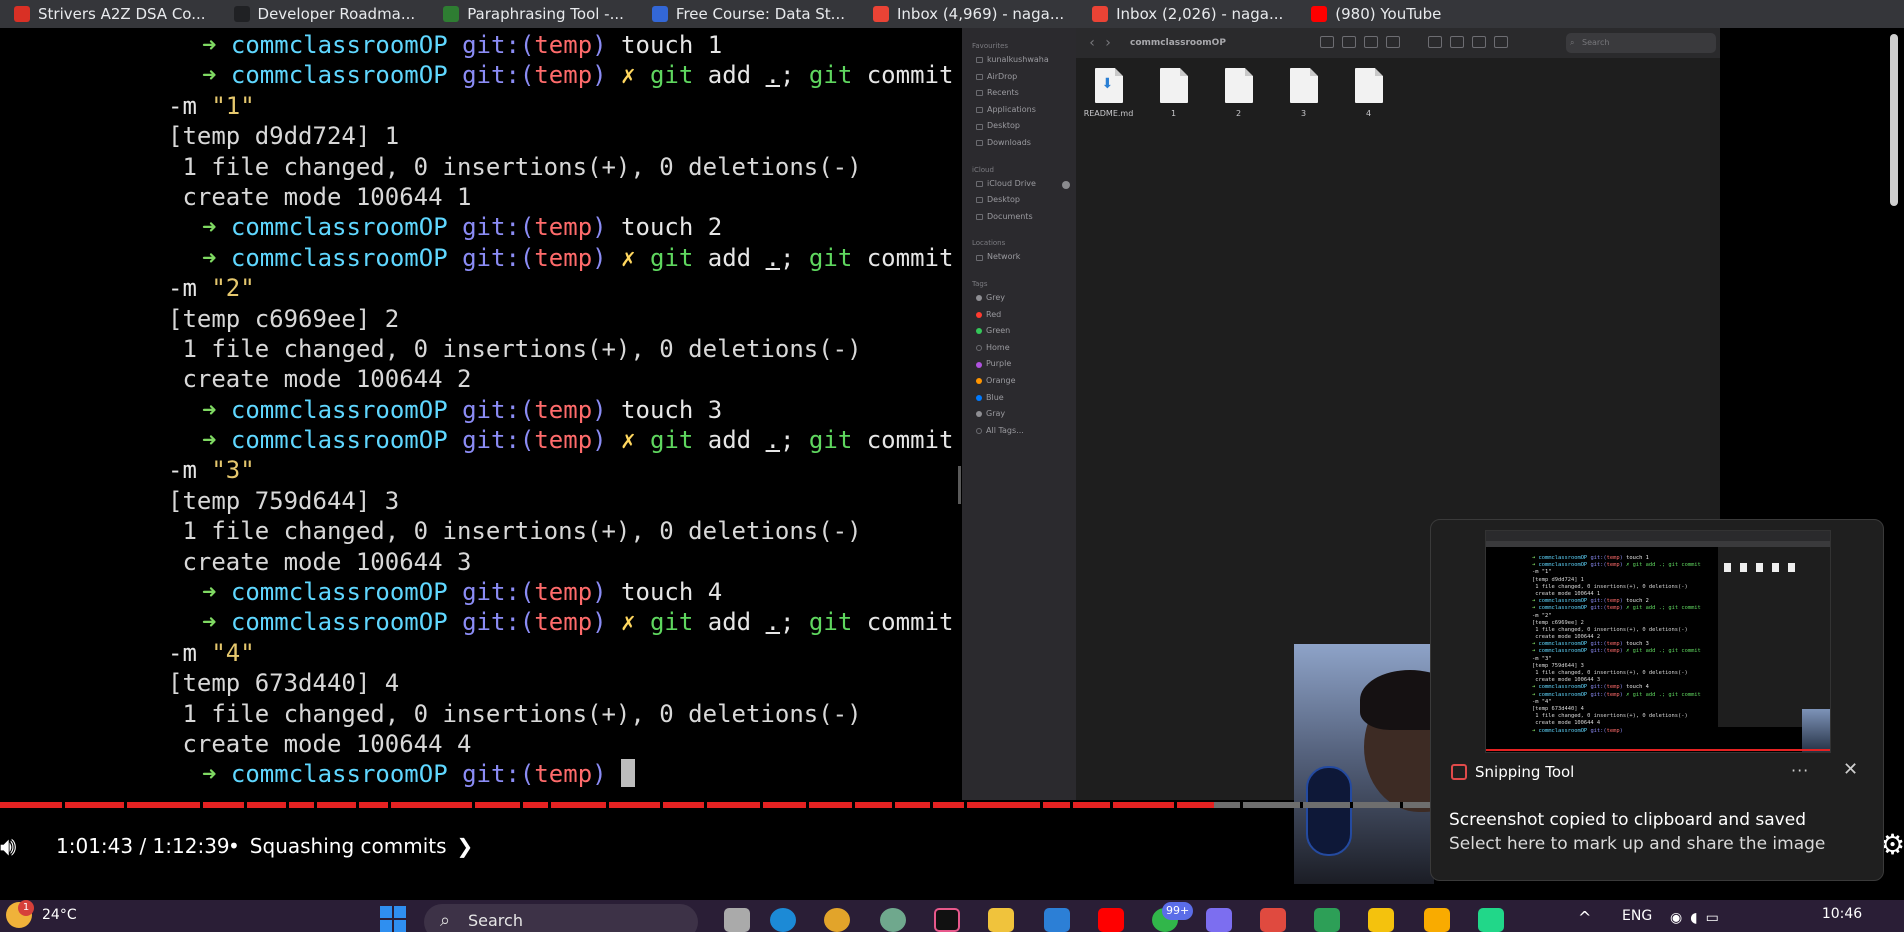 The height and width of the screenshot is (932, 1904). What do you see at coordinates (1435, 42) in the screenshot?
I see `group-icon` at bounding box center [1435, 42].